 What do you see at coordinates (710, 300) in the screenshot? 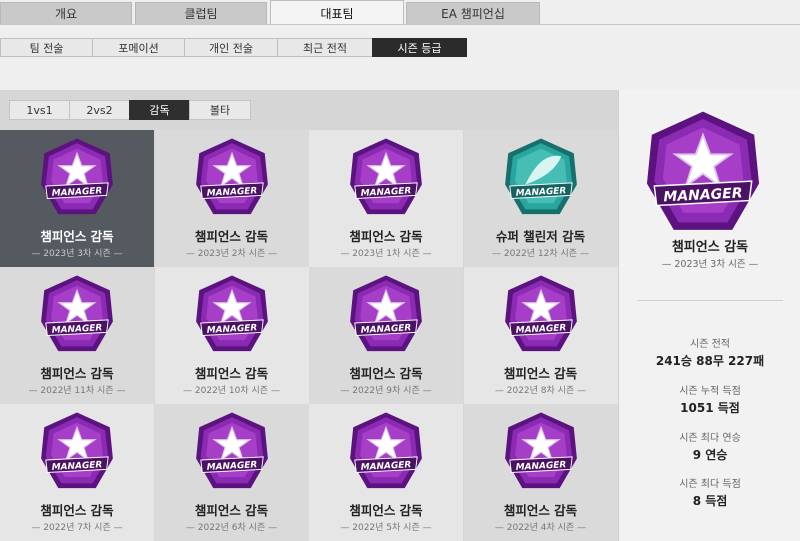
I see `detail-divider` at bounding box center [710, 300].